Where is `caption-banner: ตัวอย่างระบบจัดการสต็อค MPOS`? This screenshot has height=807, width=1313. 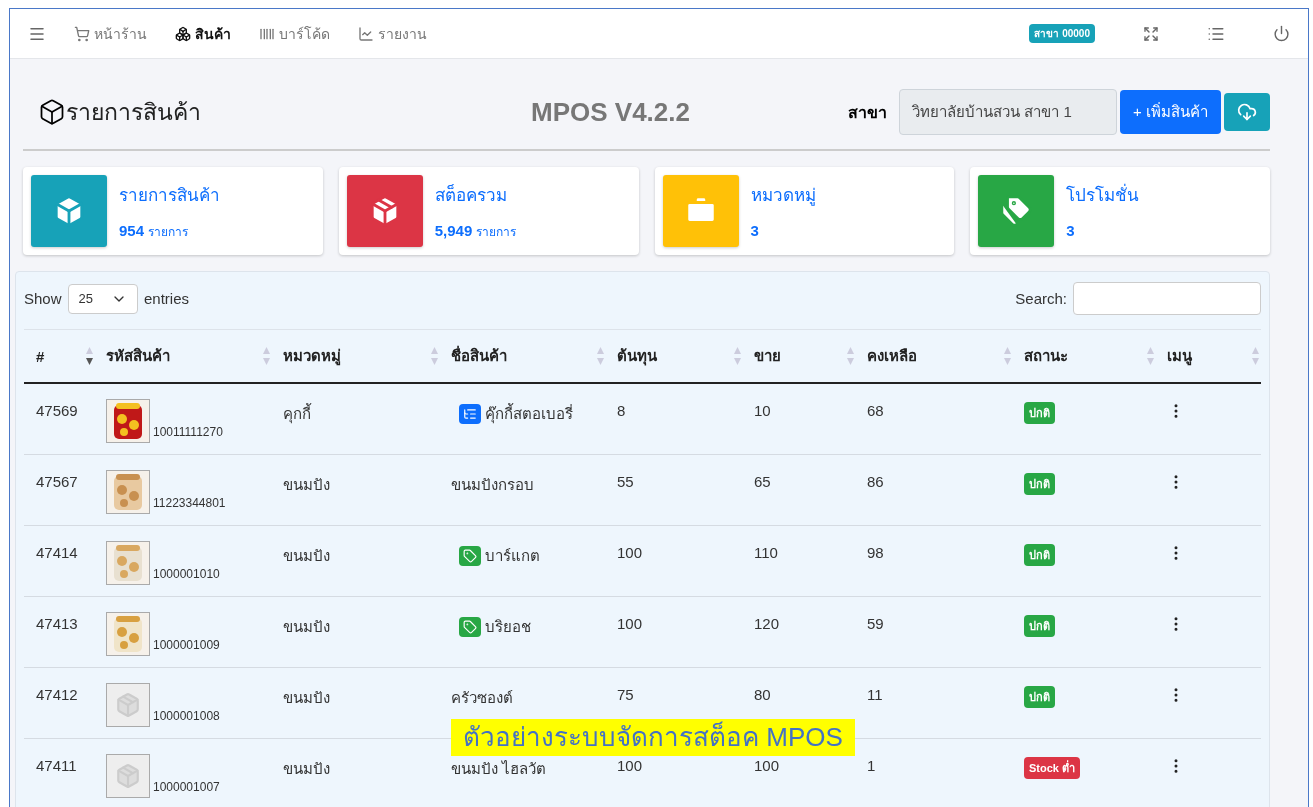
caption-banner: ตัวอย่างระบบจัดการสต็อค MPOS is located at coordinates (653, 738).